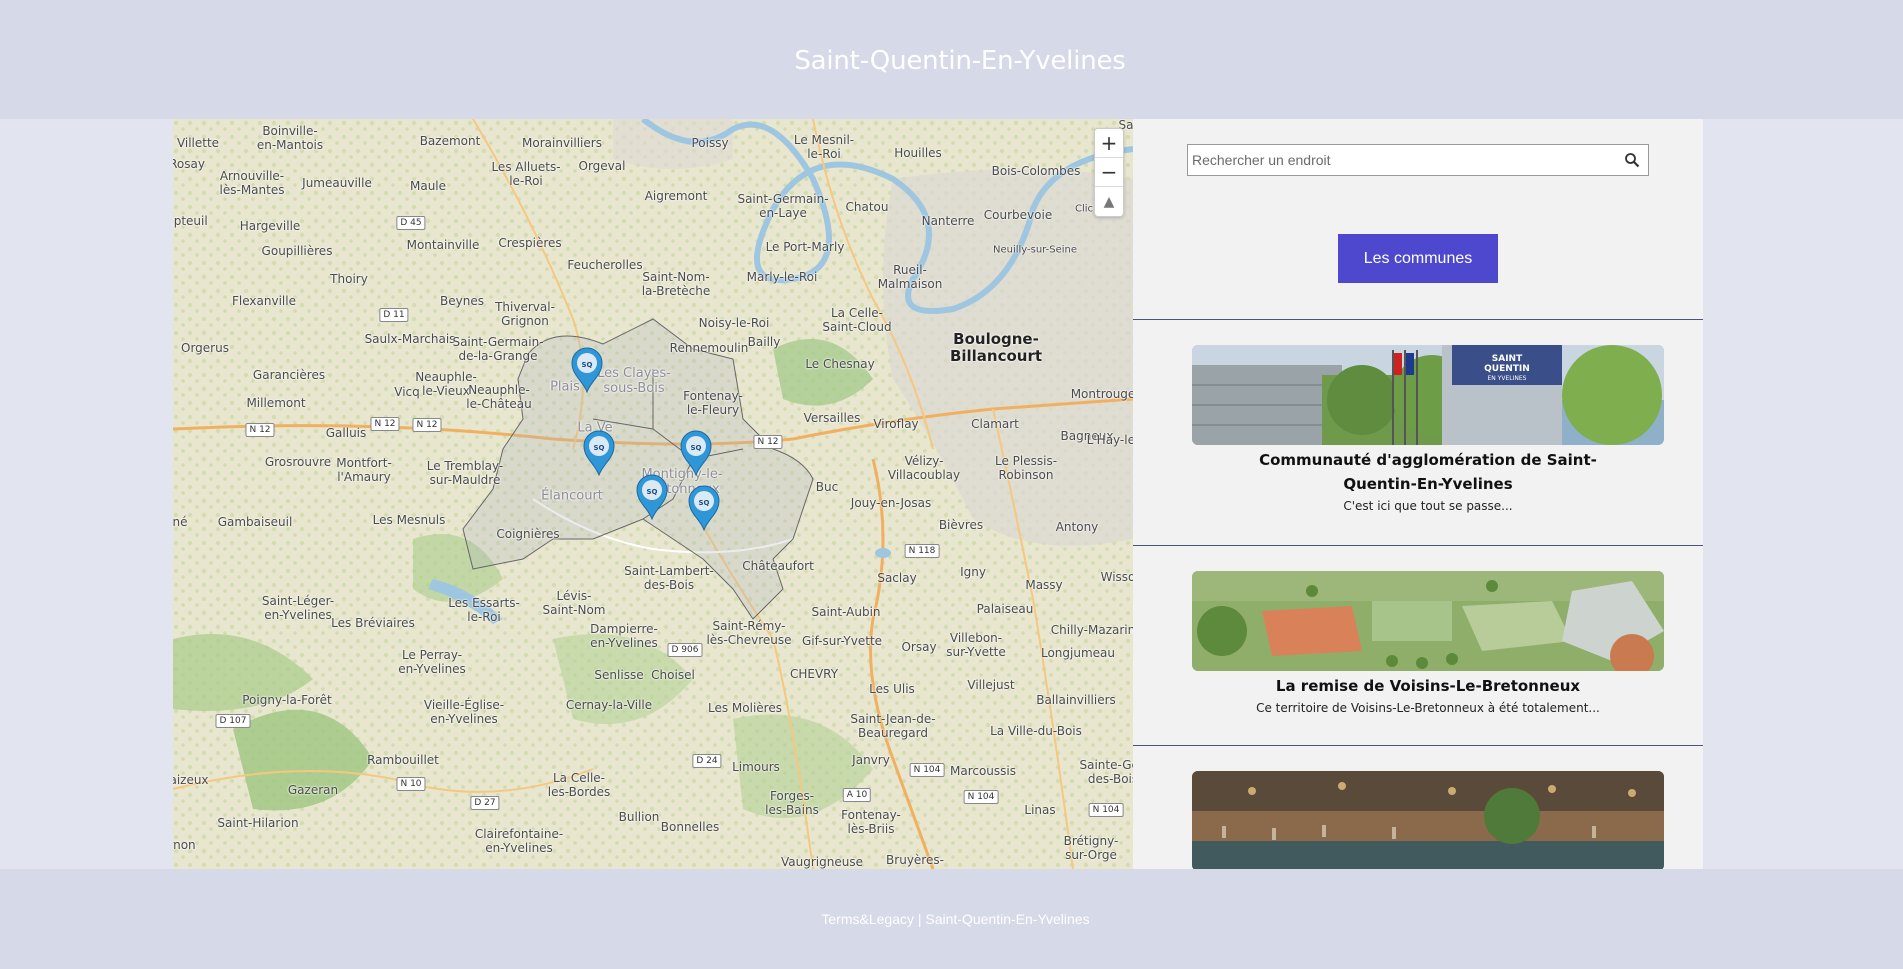  I want to click on map-label: Vieille-Église- en-Yvelines, so click(464, 712).